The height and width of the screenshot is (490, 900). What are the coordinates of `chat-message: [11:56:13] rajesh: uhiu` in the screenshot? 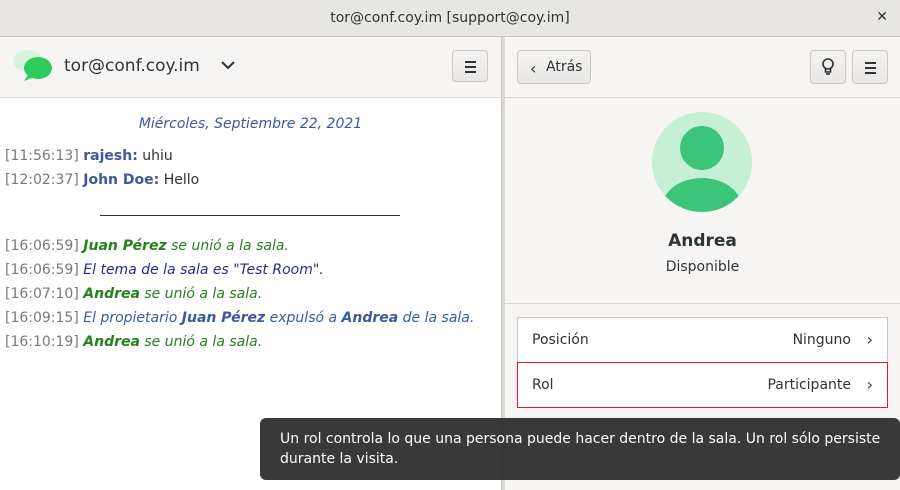 It's located at (89, 156).